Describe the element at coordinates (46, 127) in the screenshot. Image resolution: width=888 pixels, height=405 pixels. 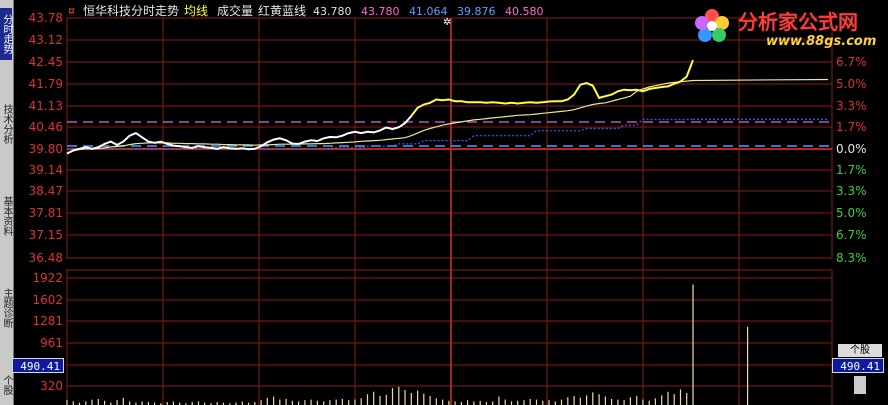
I see `price-tick-label: 40.46` at that location.